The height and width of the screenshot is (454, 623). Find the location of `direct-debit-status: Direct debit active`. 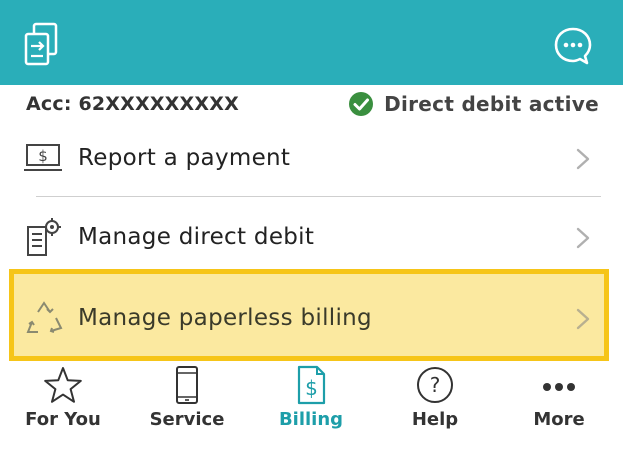

direct-debit-status: Direct debit active is located at coordinates (473, 104).